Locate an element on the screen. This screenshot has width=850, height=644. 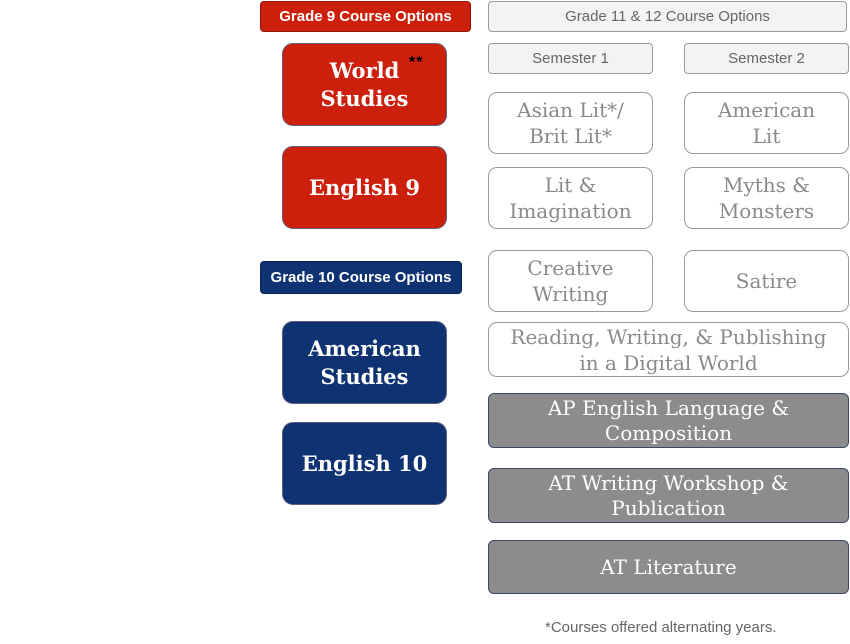
grade10-header: Grade 10 Course Options is located at coordinates (361, 277).